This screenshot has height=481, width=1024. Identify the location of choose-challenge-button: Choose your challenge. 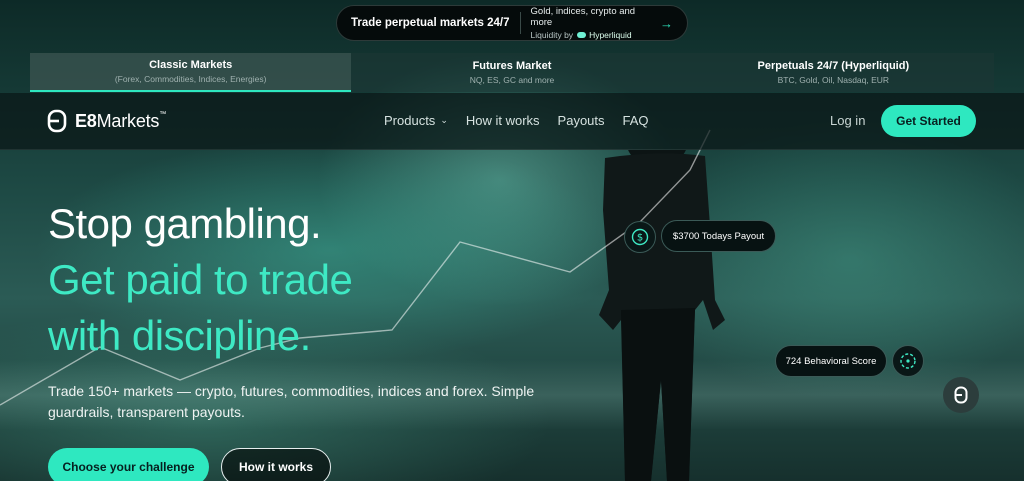
(128, 464).